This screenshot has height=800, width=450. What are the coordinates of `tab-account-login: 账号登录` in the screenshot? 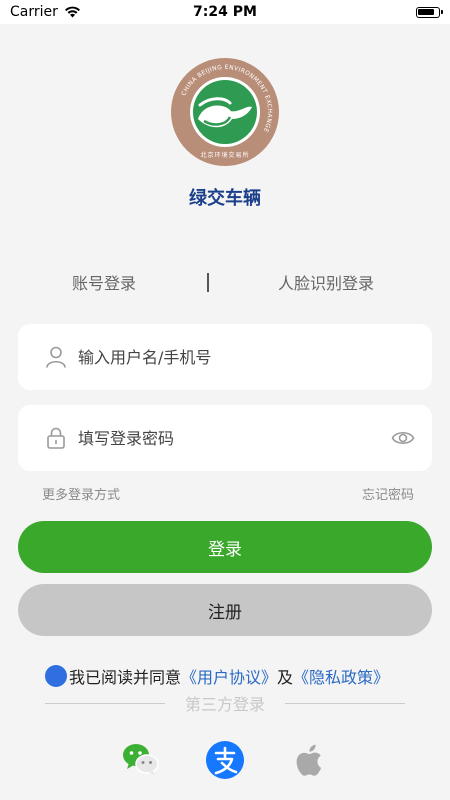 It's located at (104, 282).